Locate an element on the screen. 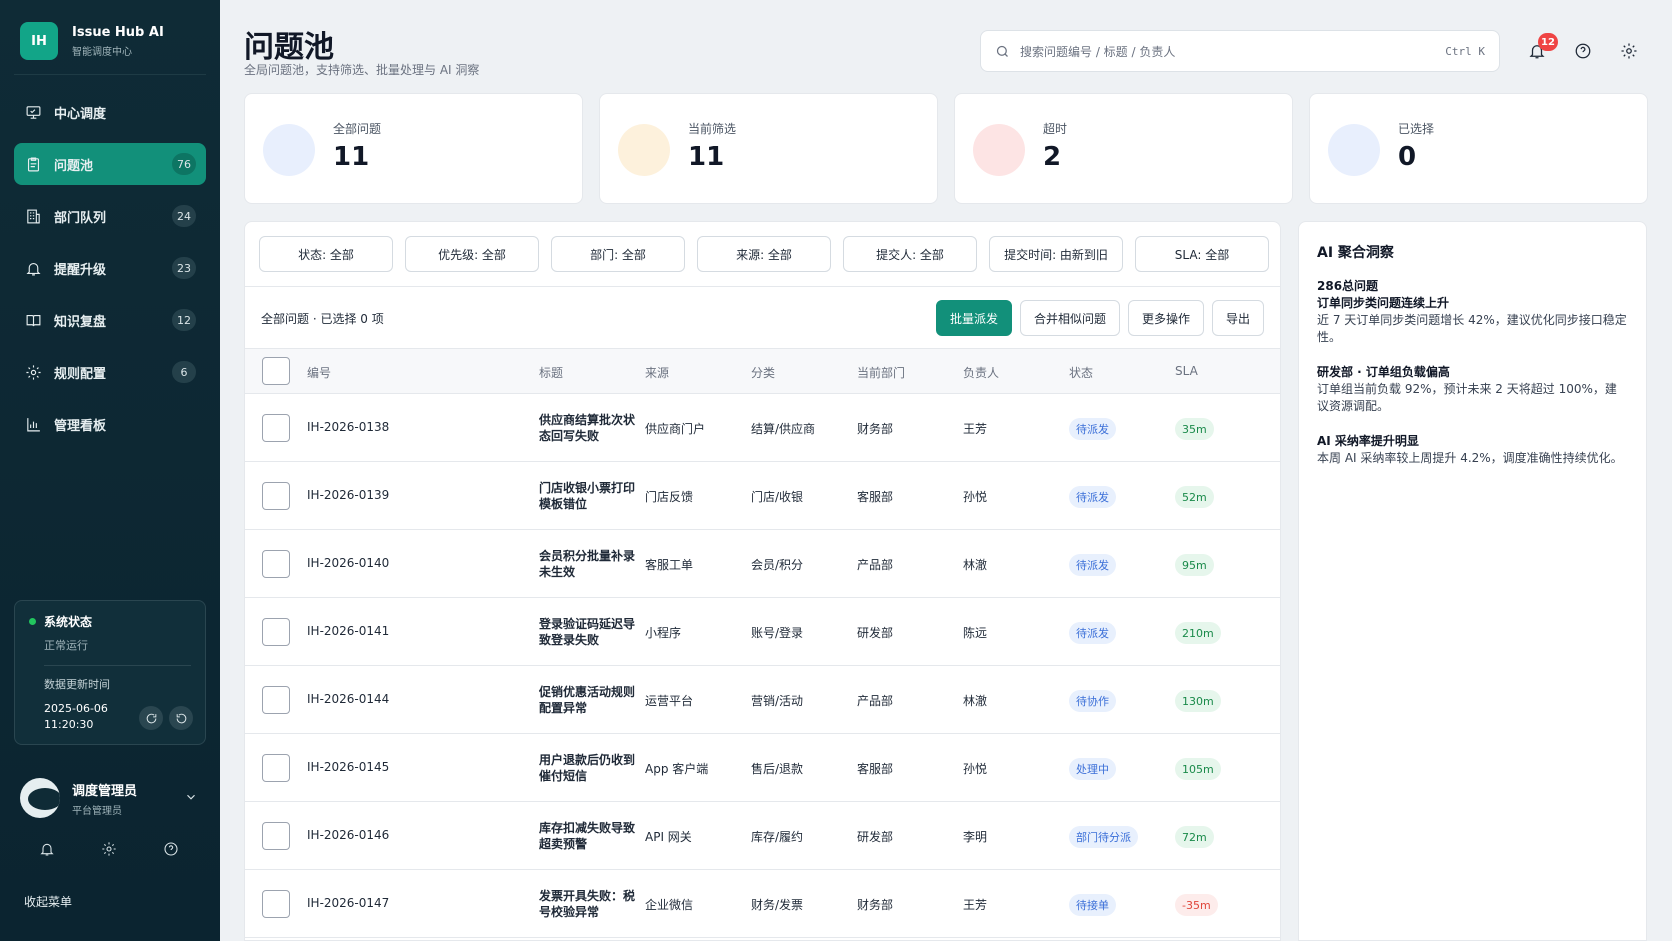 This screenshot has height=941, width=1672. cell-category: 营销/活动 is located at coordinates (777, 701).